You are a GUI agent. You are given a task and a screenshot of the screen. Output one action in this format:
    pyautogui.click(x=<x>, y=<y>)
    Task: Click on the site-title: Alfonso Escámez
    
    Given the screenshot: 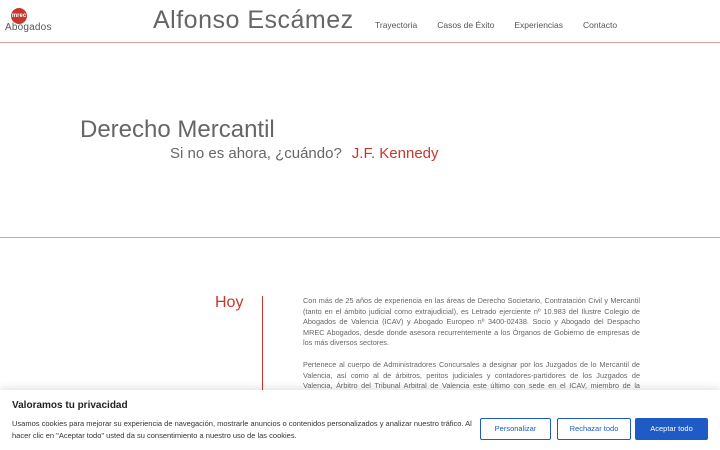 What is the action you would take?
    pyautogui.click(x=253, y=20)
    